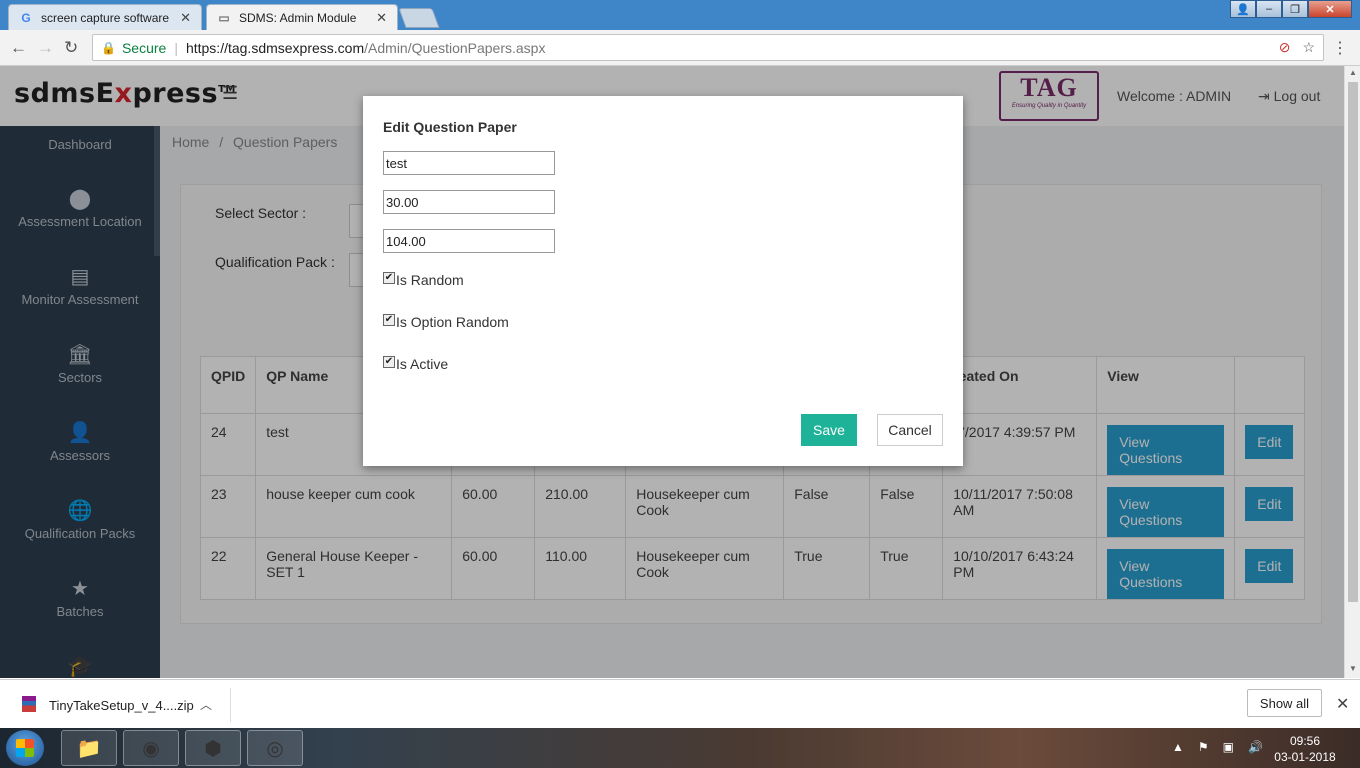  Describe the element at coordinates (680, 748) in the screenshot. I see `taskbar: 📁 ◉ ⬢ ◎ ▲ ⚑ ▣ 🔊 09:56 03-01-2018` at that location.